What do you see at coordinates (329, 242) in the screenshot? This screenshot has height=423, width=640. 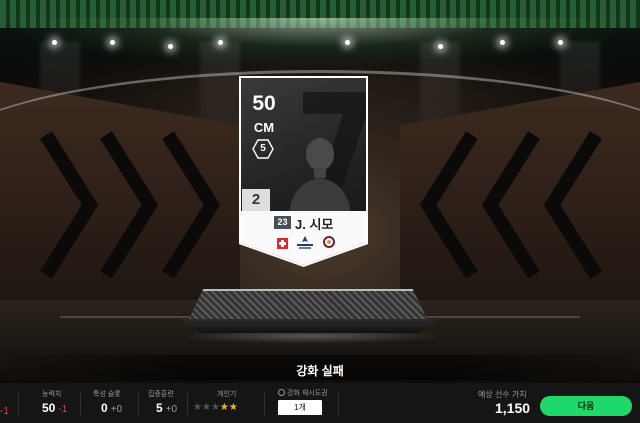 I see `club-crest-icon` at bounding box center [329, 242].